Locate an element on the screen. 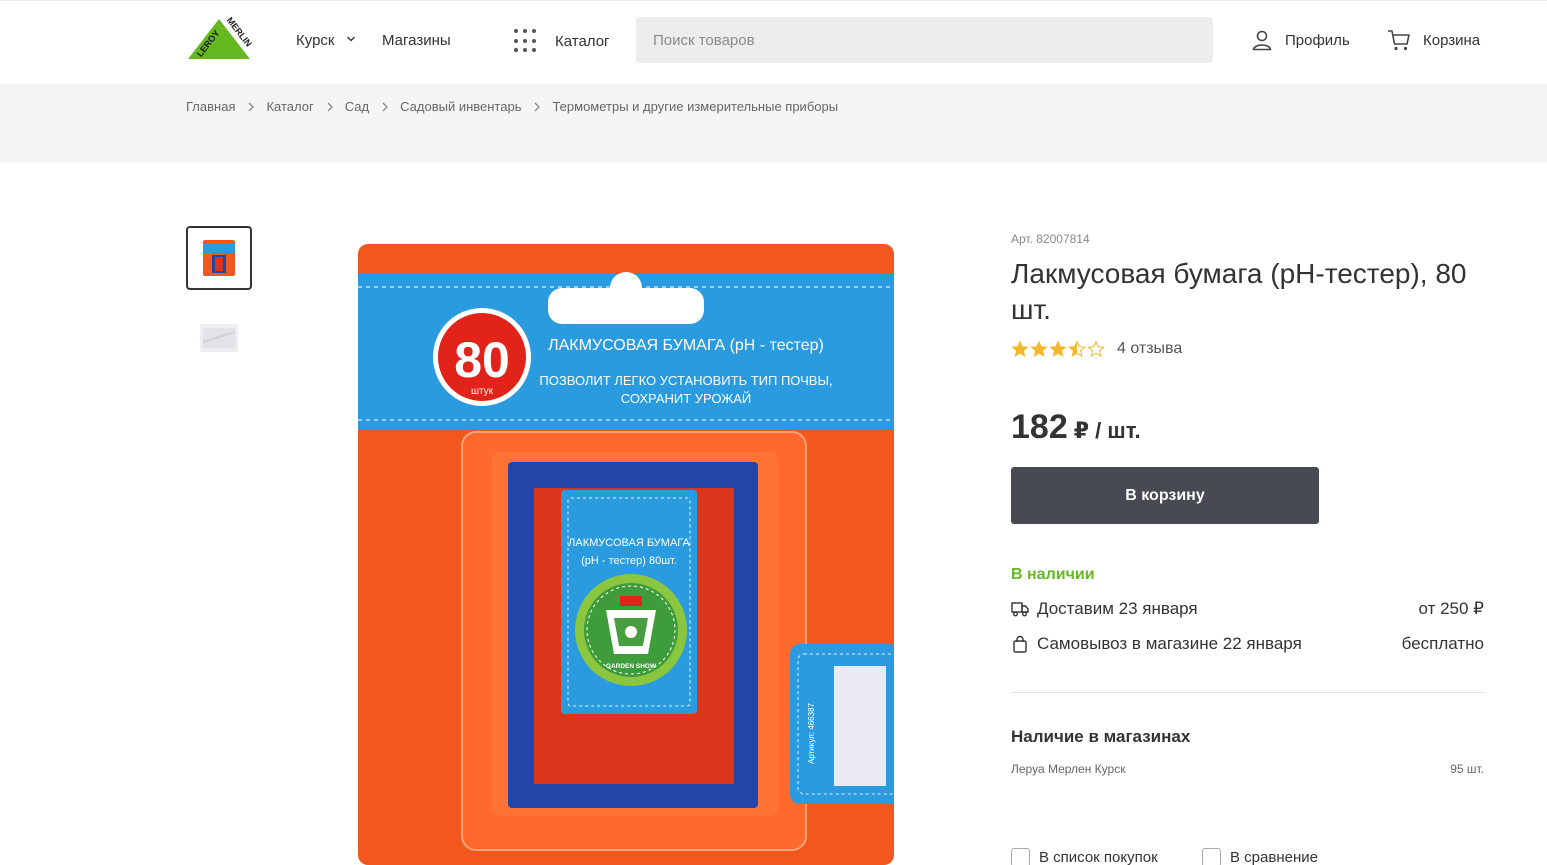 This screenshot has width=1547, height=865. rating: 4 отзыва is located at coordinates (1096, 349).